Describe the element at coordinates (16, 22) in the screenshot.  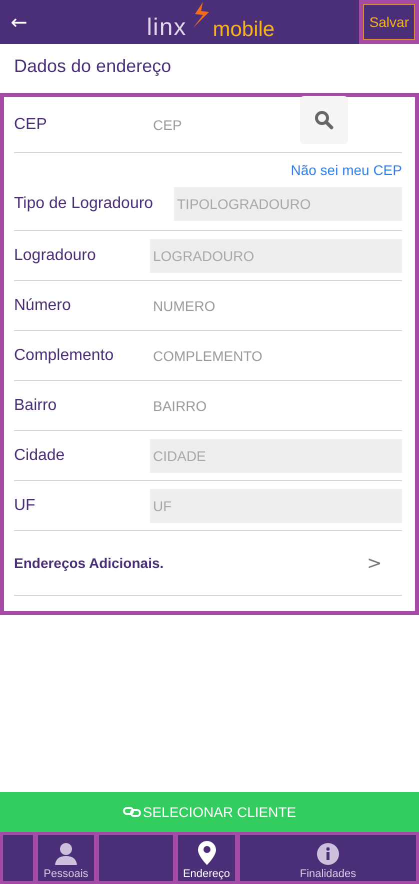
I see `back-button: ←` at that location.